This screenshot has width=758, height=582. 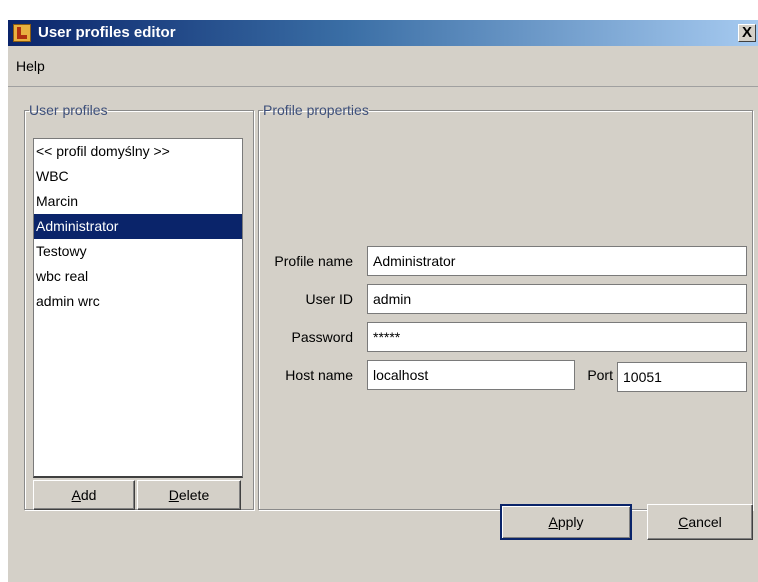 What do you see at coordinates (138, 276) in the screenshot?
I see `profile-list-item: wbc real` at bounding box center [138, 276].